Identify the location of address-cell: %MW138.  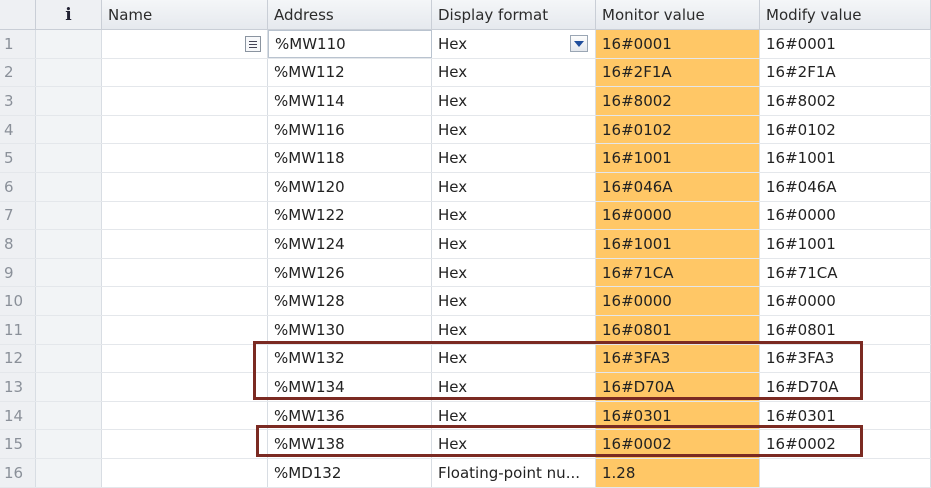
(350, 444).